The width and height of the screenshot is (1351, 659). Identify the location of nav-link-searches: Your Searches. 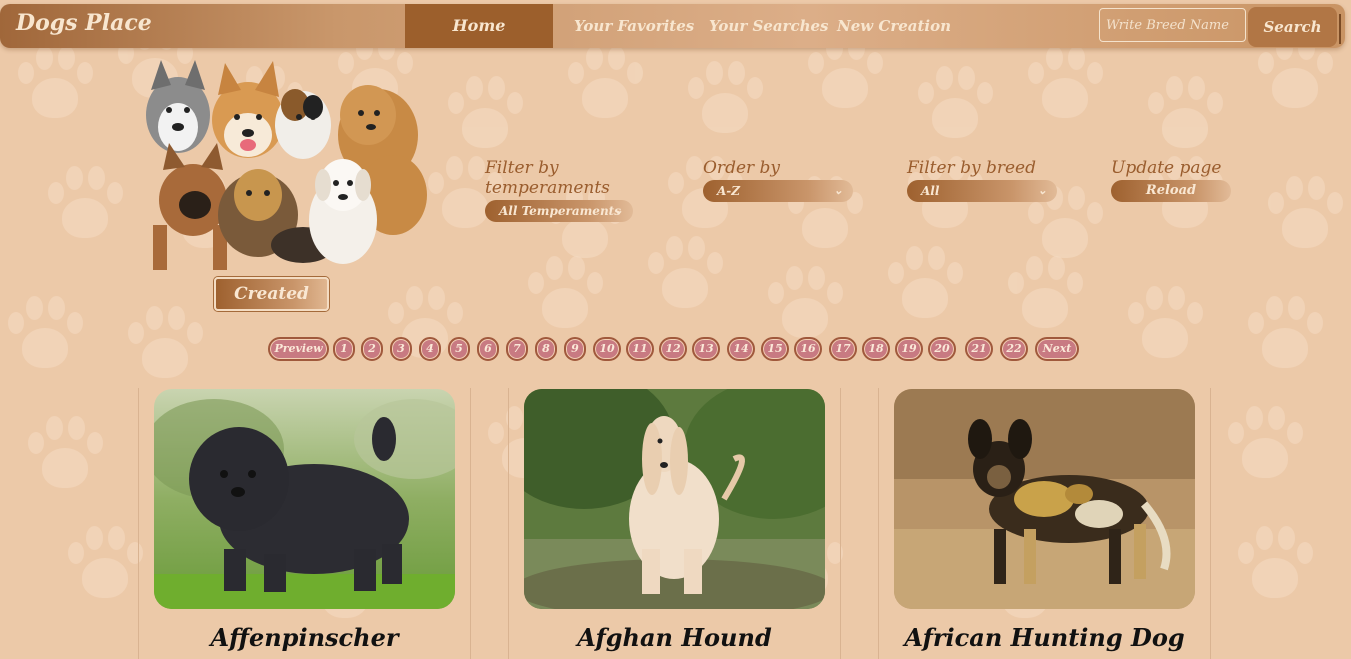
(768, 26).